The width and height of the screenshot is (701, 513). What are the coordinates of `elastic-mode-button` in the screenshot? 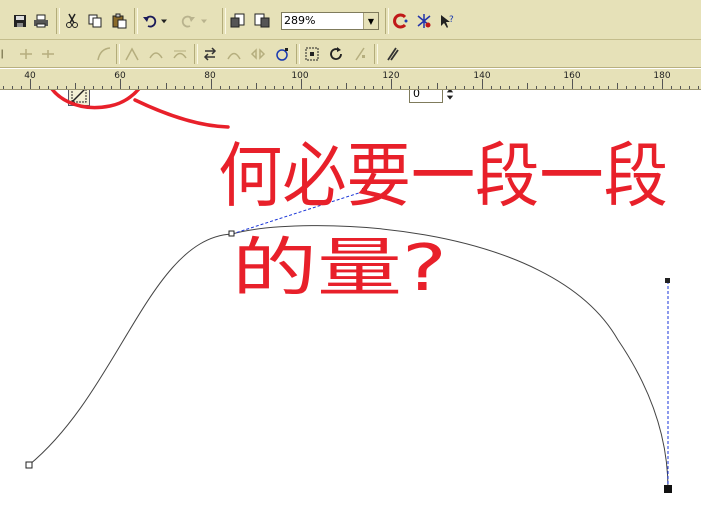 It's located at (392, 54).